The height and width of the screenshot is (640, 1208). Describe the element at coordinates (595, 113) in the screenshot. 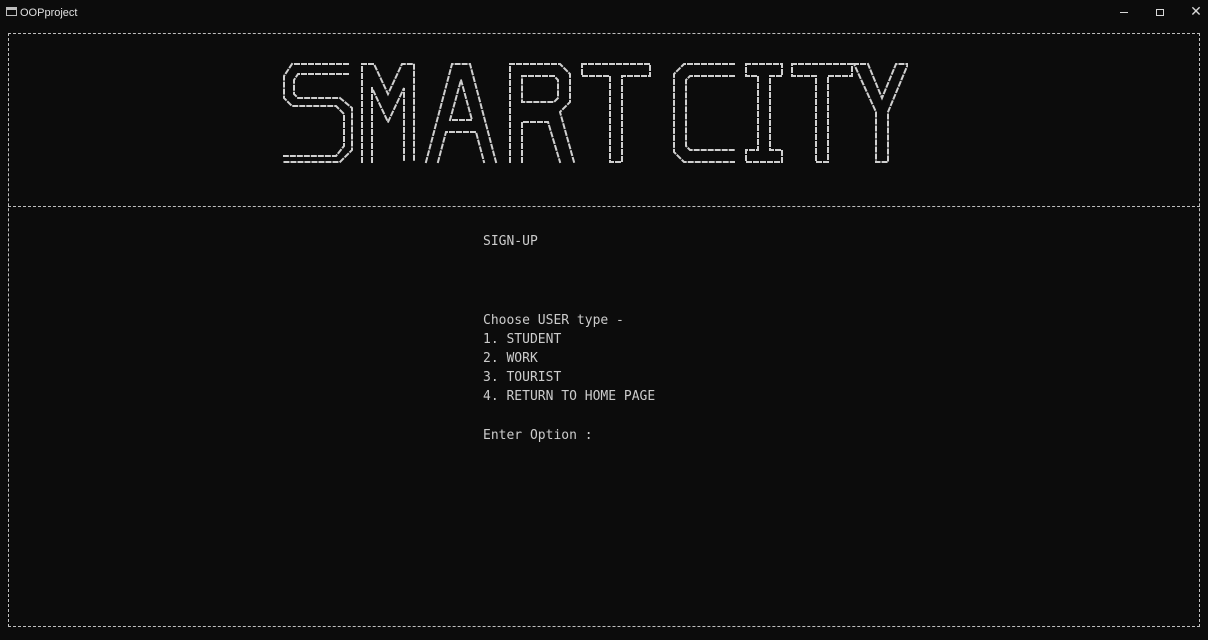

I see `smart-city-banner-art` at that location.